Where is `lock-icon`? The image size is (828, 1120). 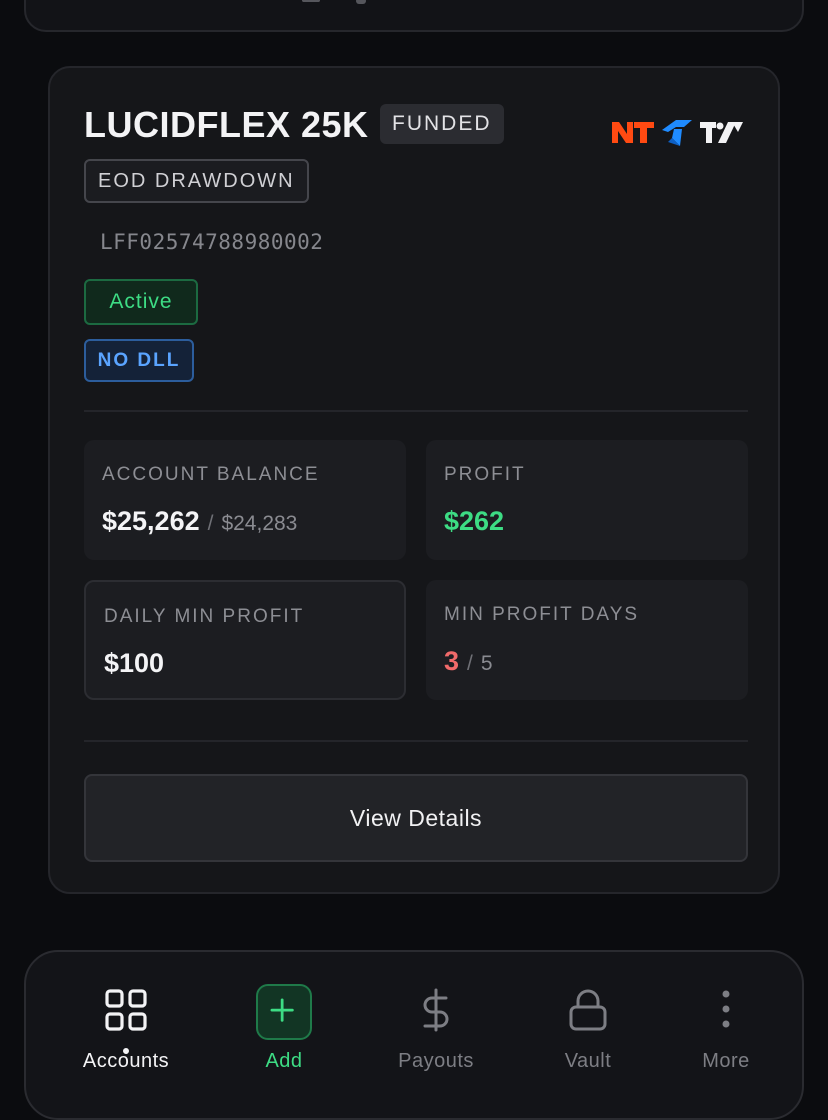 lock-icon is located at coordinates (588, 1010).